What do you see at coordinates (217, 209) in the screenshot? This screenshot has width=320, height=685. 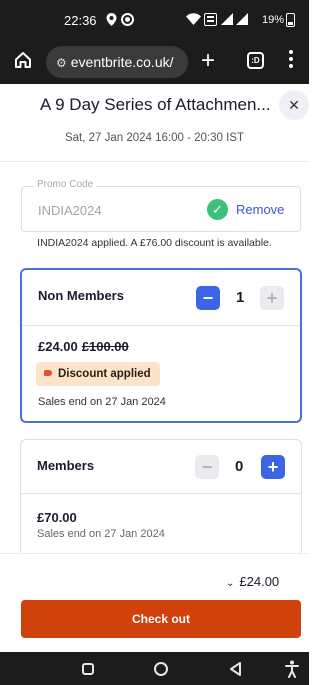 I see `check-icon: ✓` at bounding box center [217, 209].